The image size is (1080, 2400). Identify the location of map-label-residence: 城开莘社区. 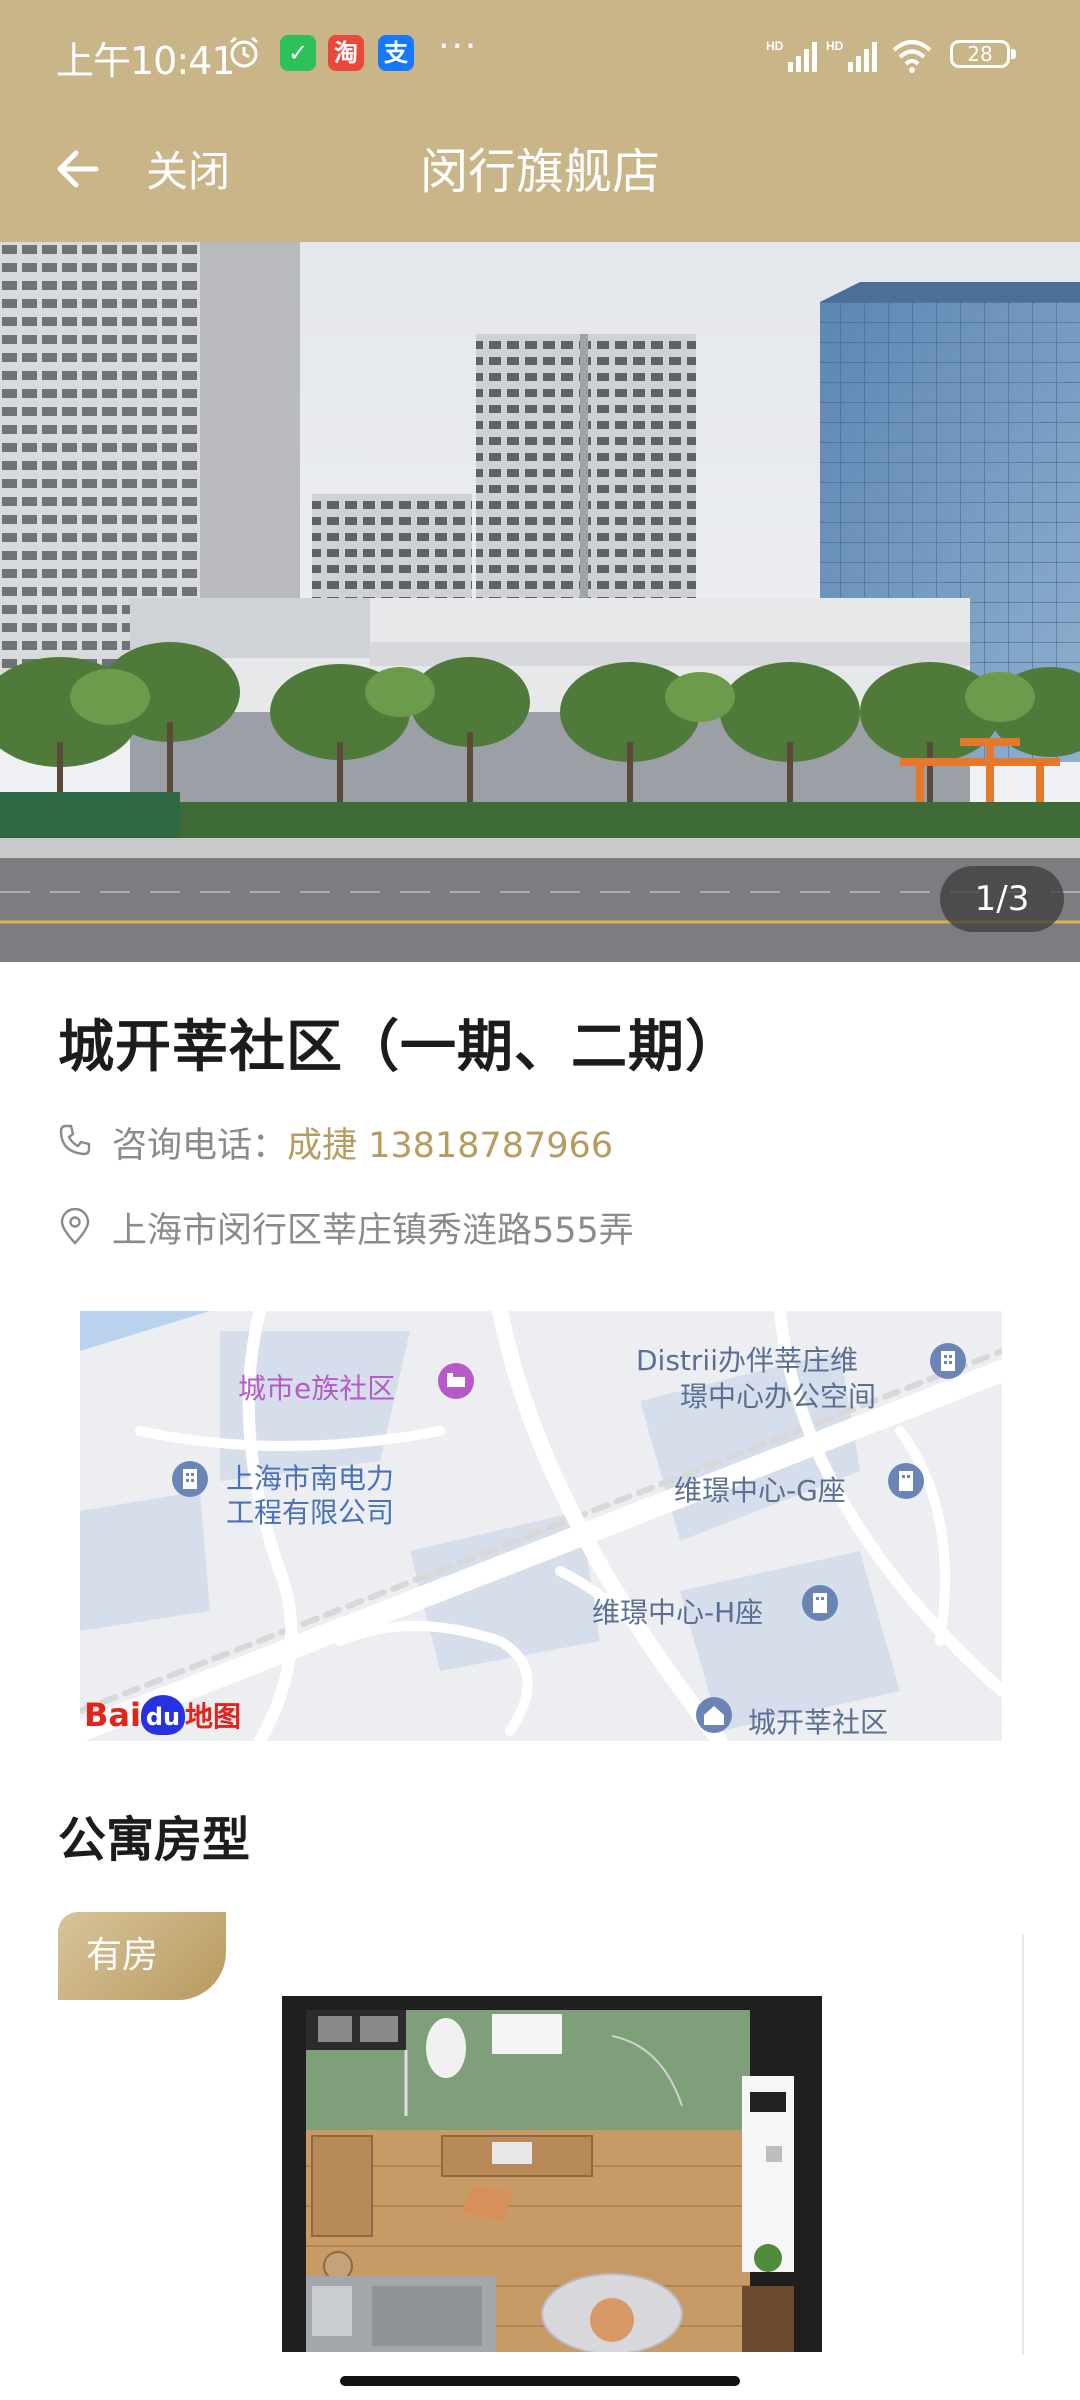
(818, 1722).